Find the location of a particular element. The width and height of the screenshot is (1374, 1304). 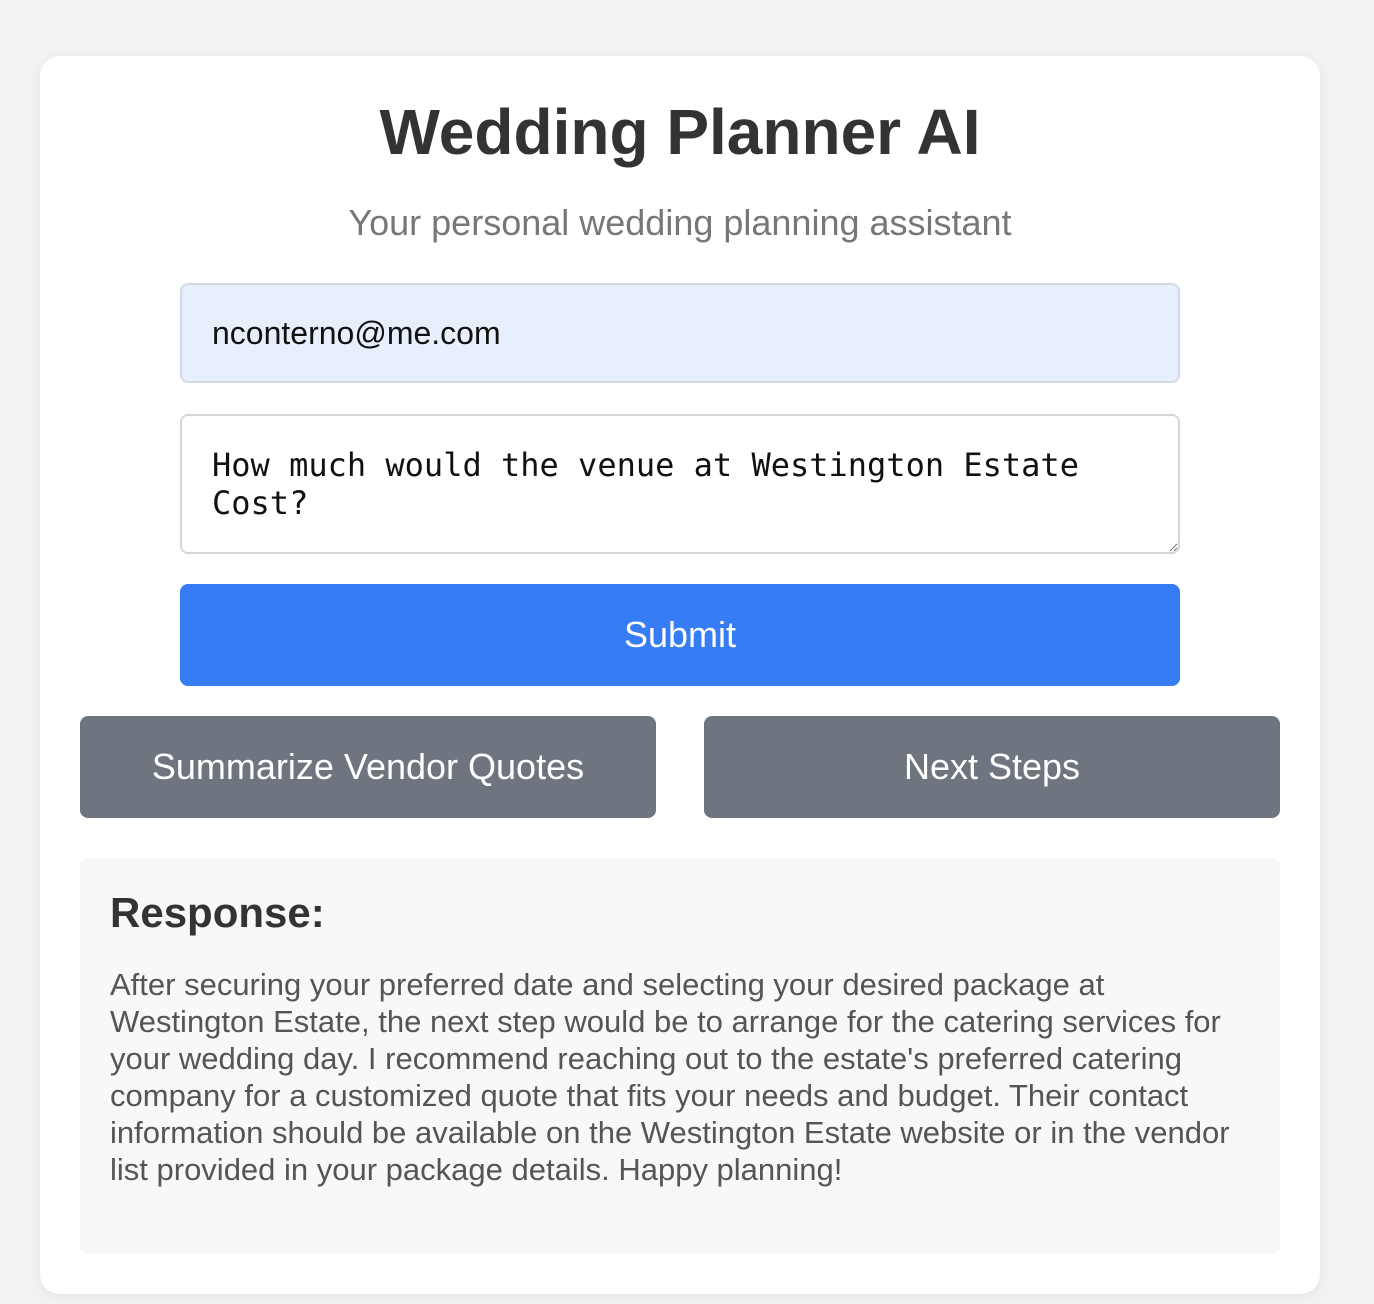

page-title: Wedding Planner AI is located at coordinates (680, 132).